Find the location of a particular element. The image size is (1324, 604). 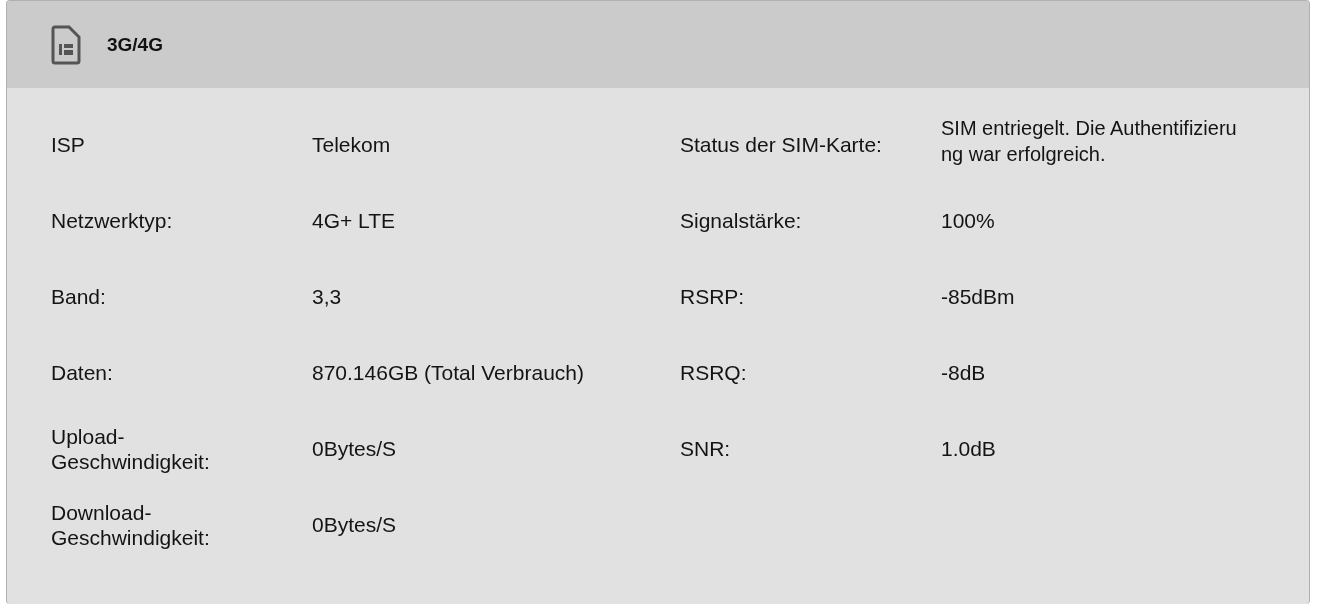

field-value: 3,3 is located at coordinates (327, 297).